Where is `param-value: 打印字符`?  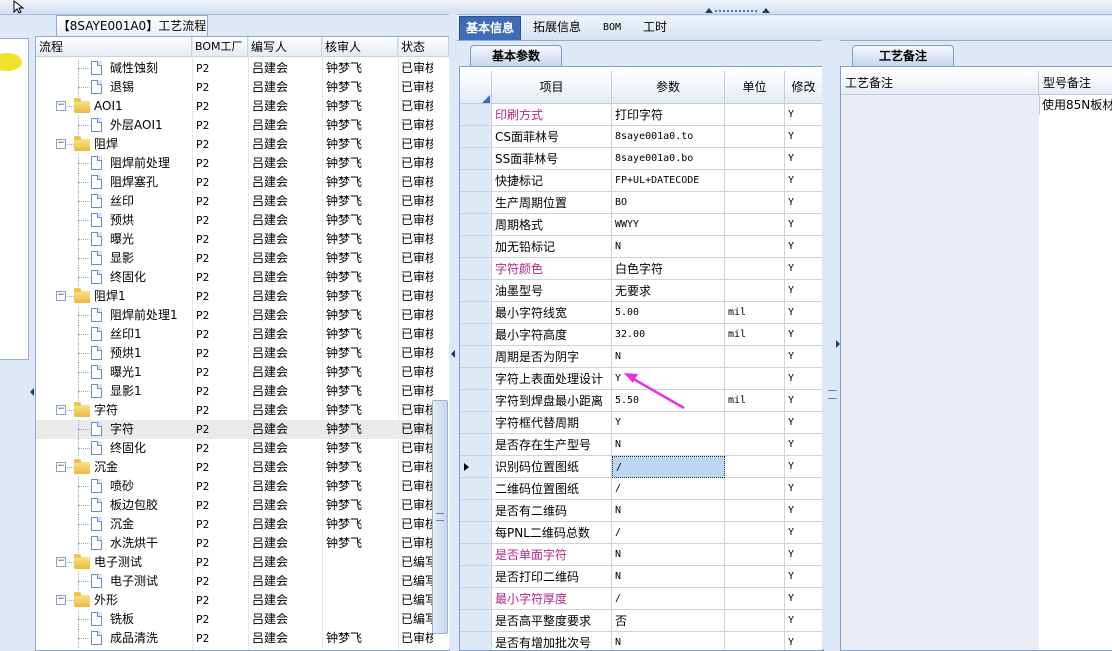
param-value: 打印字符 is located at coordinates (668, 115).